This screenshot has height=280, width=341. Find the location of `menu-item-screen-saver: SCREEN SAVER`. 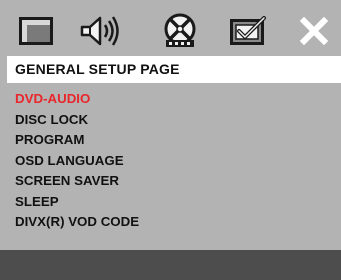

menu-item-screen-saver: SCREEN SAVER is located at coordinates (77, 181).